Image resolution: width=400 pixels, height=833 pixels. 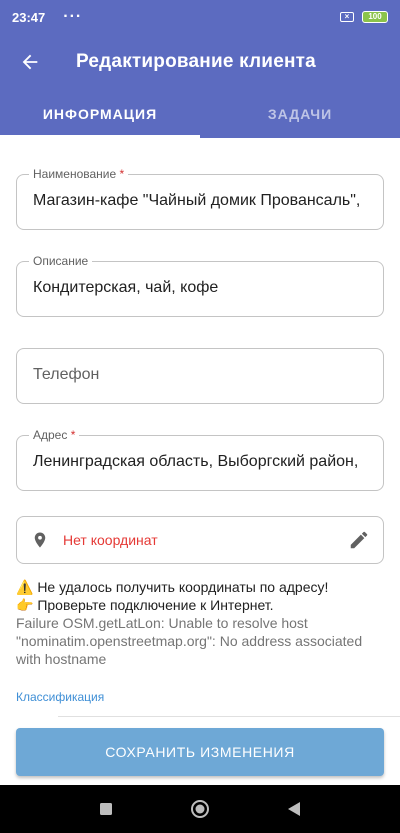 What do you see at coordinates (145, 605) in the screenshot?
I see `hint-line: 👉 Проверьте подключение к Интернет.` at bounding box center [145, 605].